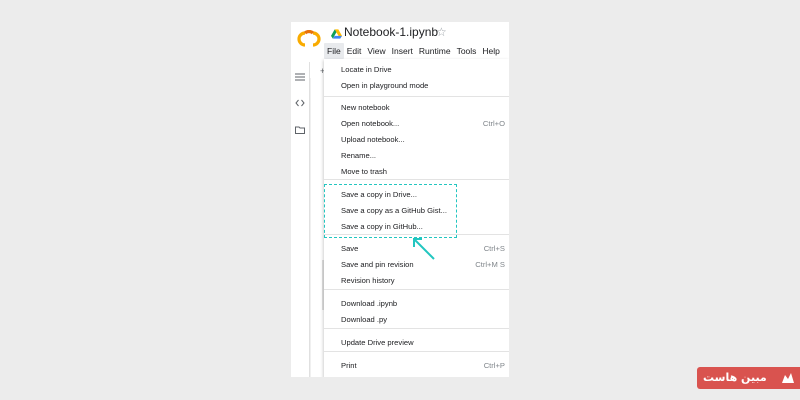 The image size is (800, 400). What do you see at coordinates (377, 342) in the screenshot?
I see `menu-item-label: Update Drive preview` at bounding box center [377, 342].